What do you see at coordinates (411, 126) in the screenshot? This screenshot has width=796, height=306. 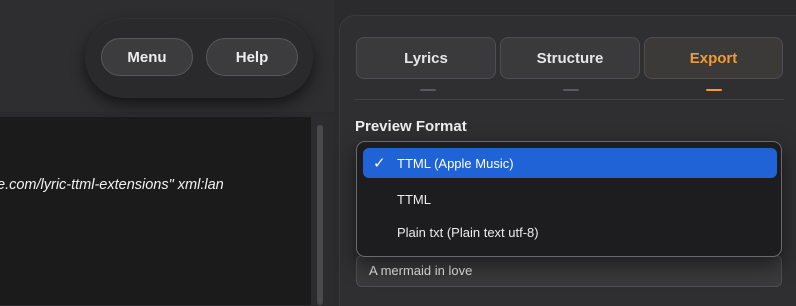 I see `preview-format-label: Preview Format` at bounding box center [411, 126].